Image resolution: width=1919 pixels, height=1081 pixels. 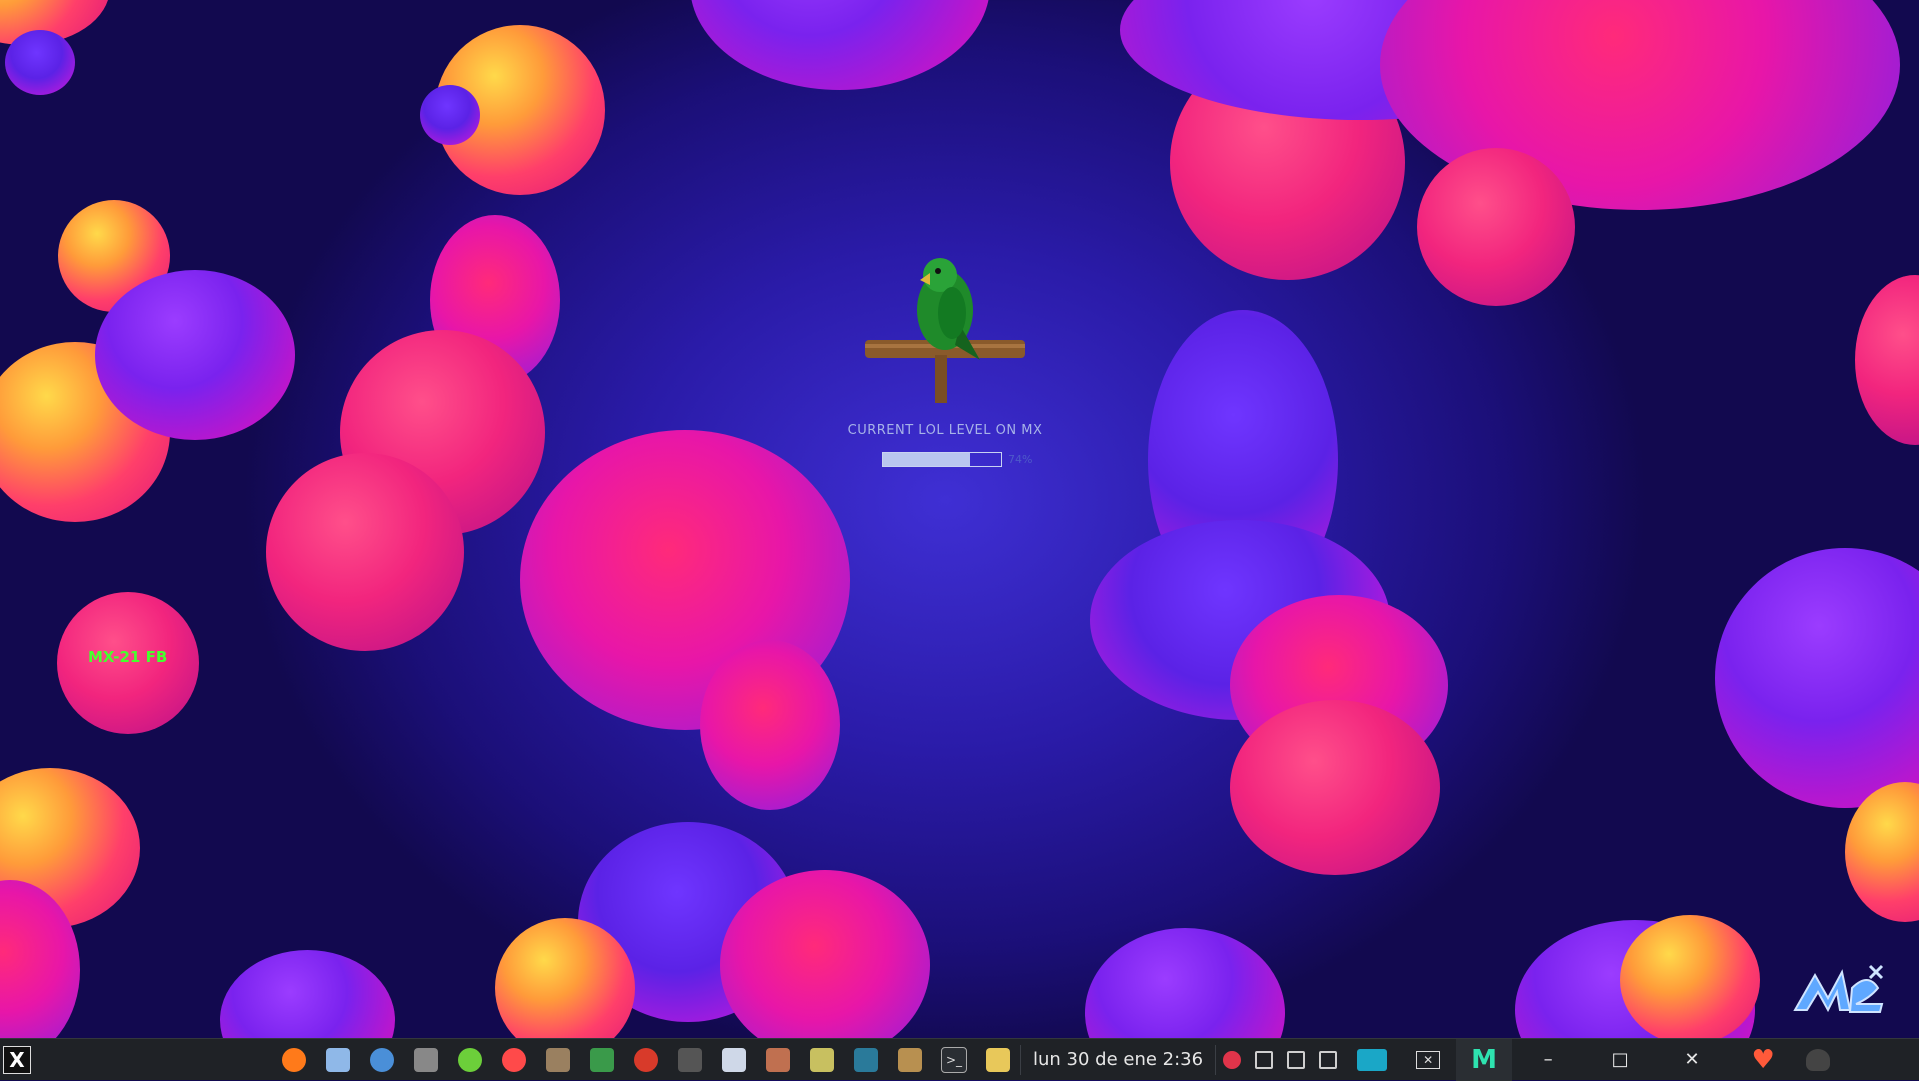 I want to click on globe-icon, so click(x=382, y=1059).